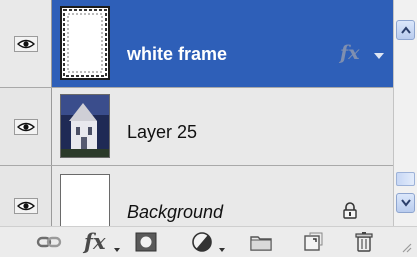 This screenshot has height=265, width=417. I want to click on lock-icon, so click(350, 211).